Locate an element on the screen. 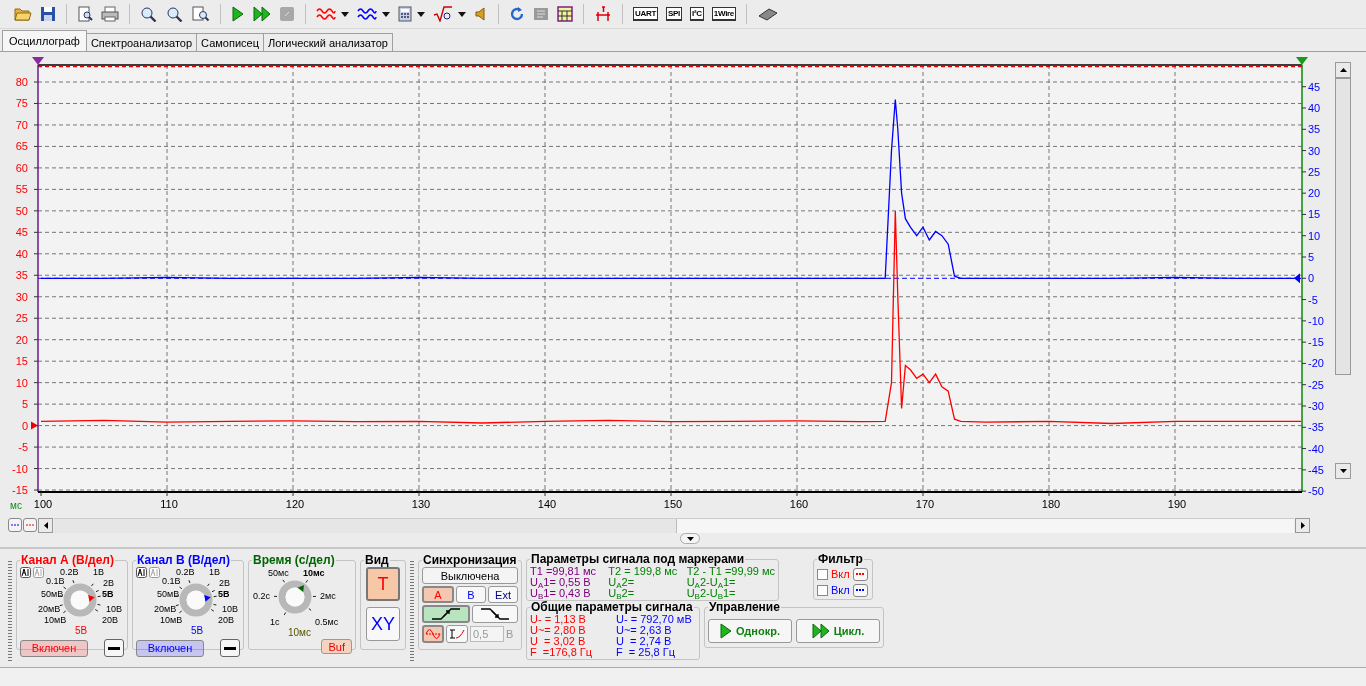  printer-icon is located at coordinates (110, 14).